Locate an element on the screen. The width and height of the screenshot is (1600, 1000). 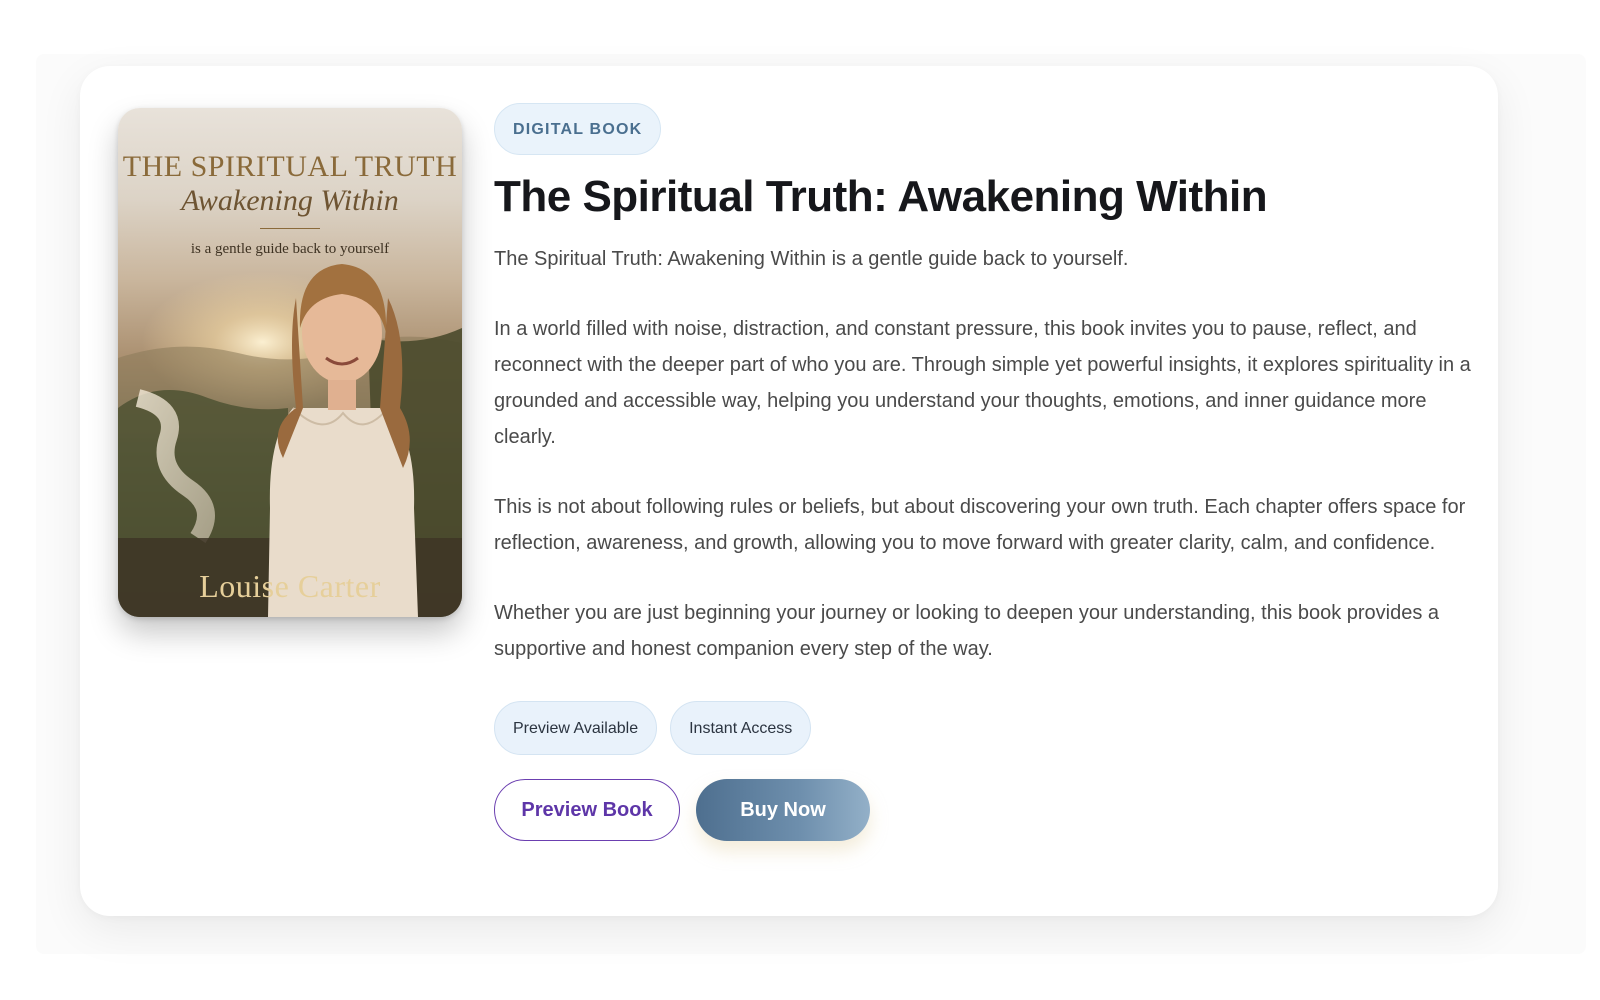
product-title: The Spiritual Truth: Awakening Within is located at coordinates (881, 196).